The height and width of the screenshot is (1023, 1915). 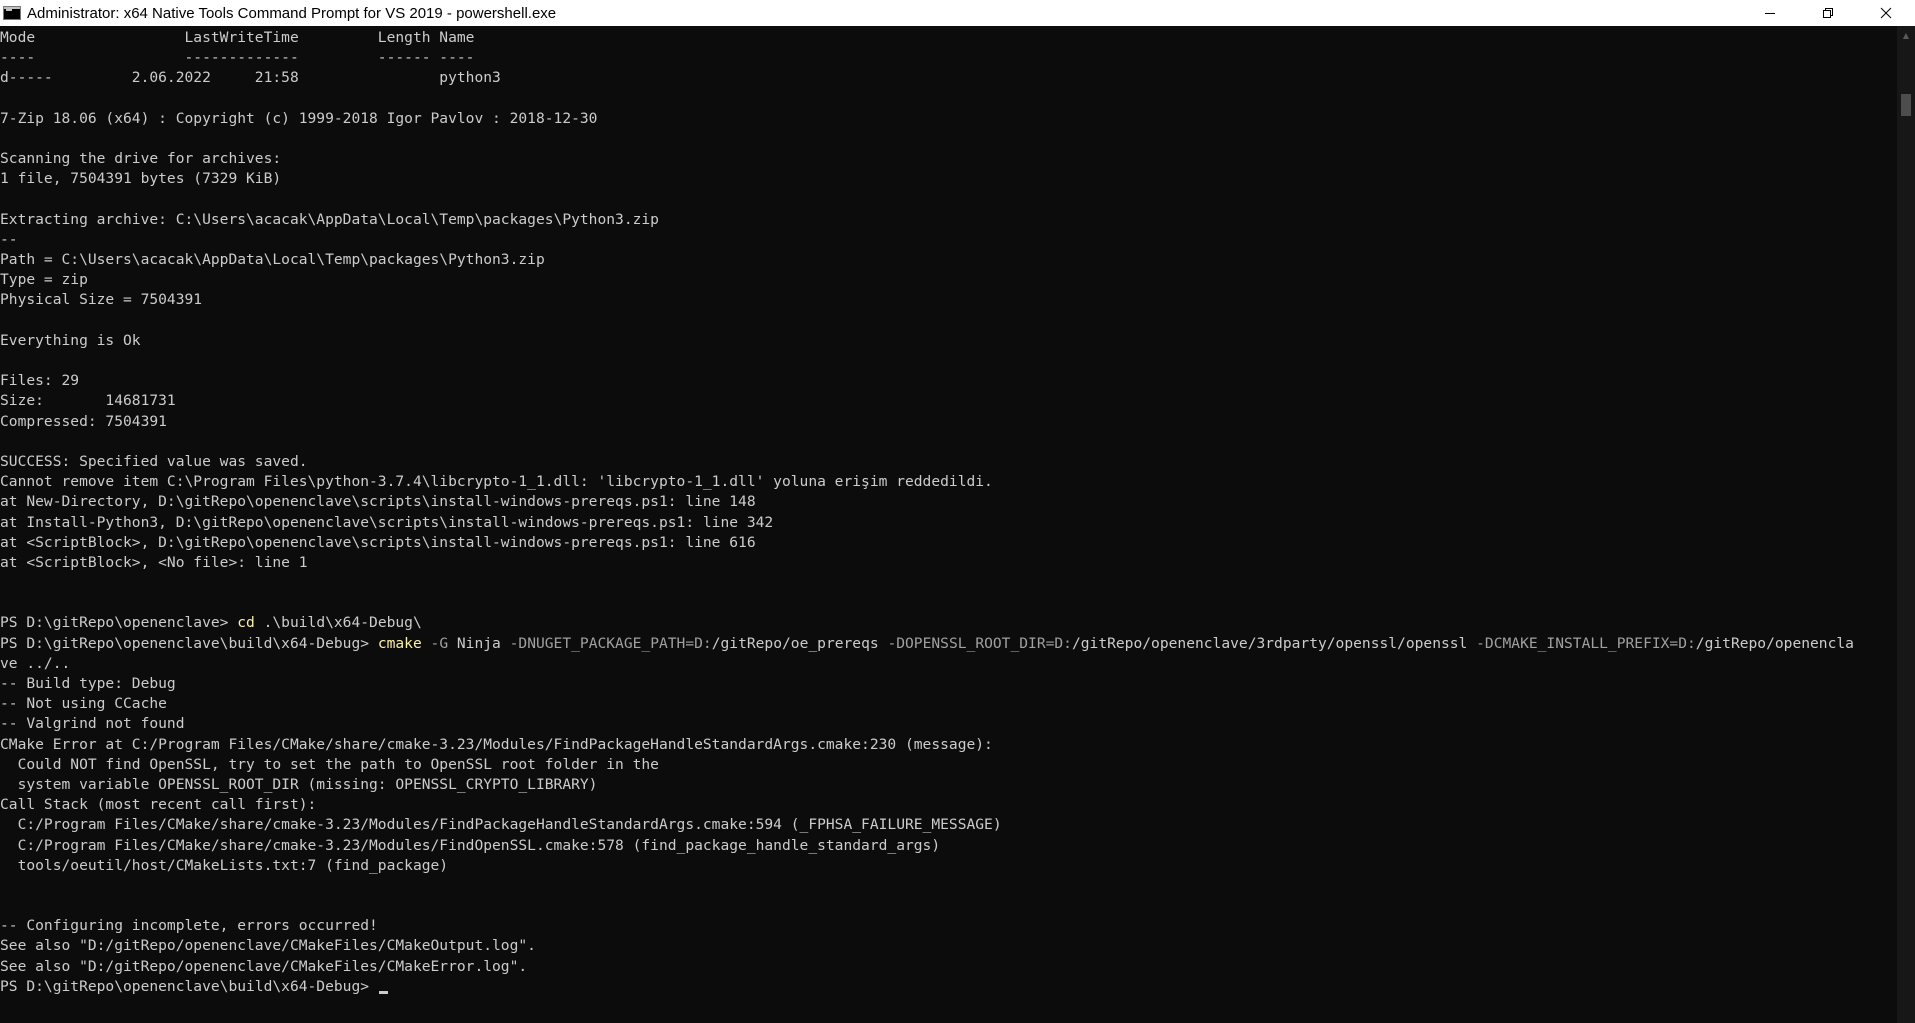 I want to click on terminal-text-segment: -DOPENSSL_ROOT_DIR=D:, so click(x=979, y=643).